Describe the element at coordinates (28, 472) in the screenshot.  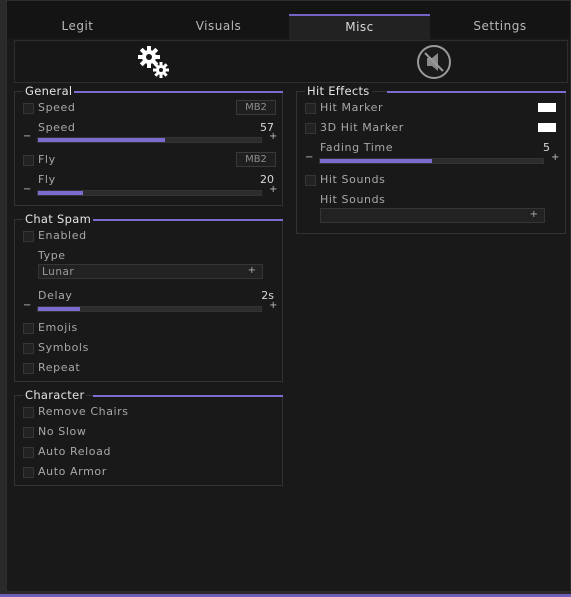
I see `auto-armor-checkbox` at that location.